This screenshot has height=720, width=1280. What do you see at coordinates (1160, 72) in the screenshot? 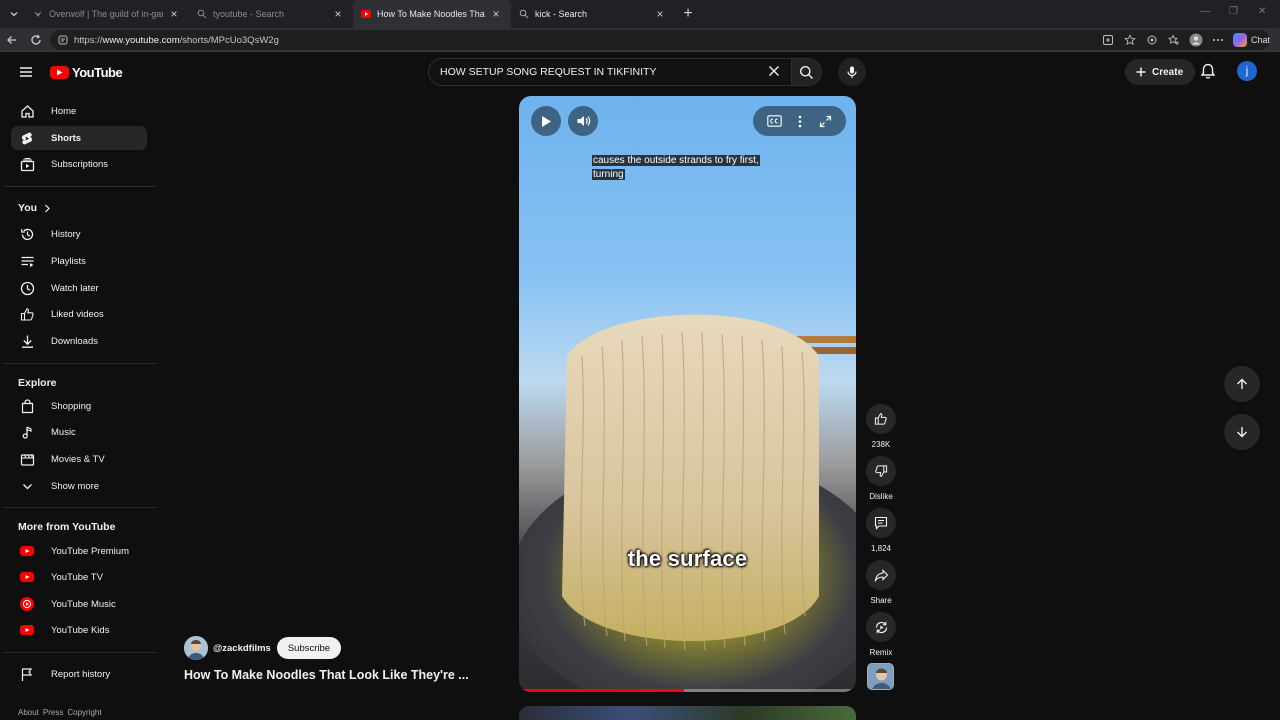
I see `create-button: Create` at bounding box center [1160, 72].